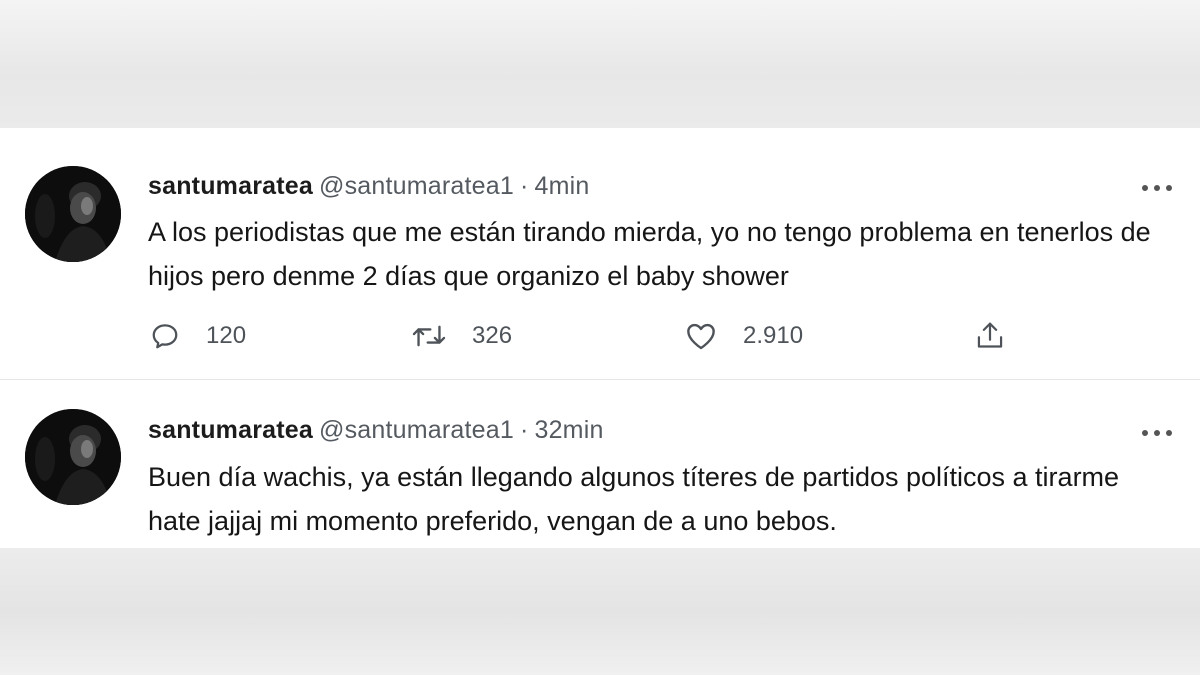 The image size is (1200, 675). I want to click on retweet-count: 326, so click(492, 335).